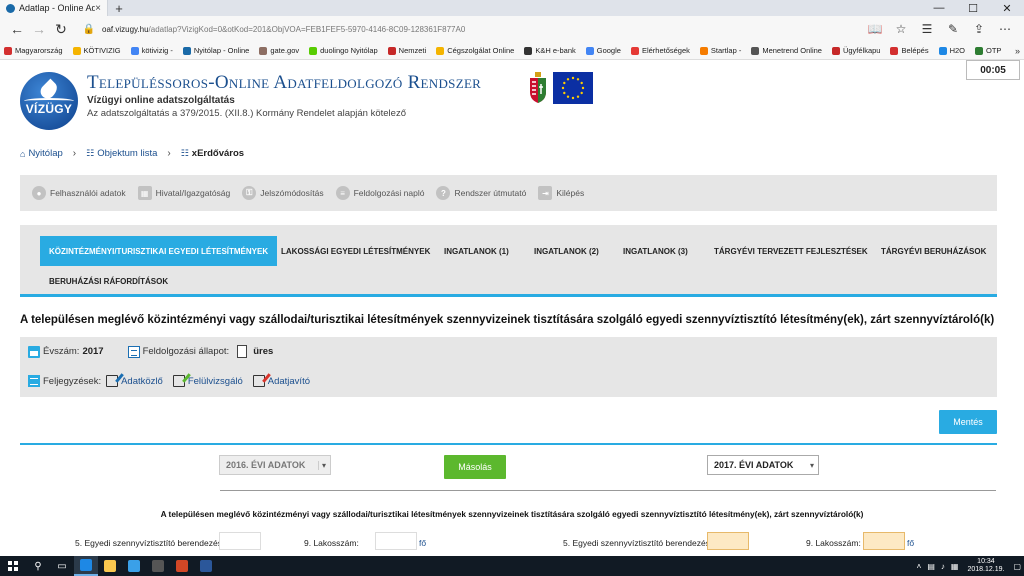 The image size is (1024, 576). I want to click on menu-processing-log-label: Feldolgozási napló, so click(389, 193).